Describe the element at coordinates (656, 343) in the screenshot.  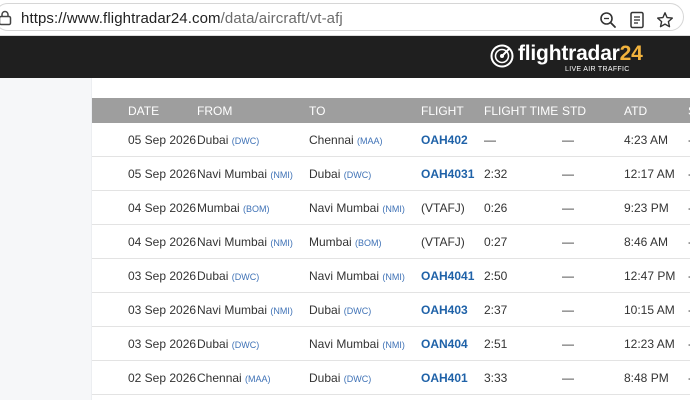
I see `cell-atd: 12:23 AM` at that location.